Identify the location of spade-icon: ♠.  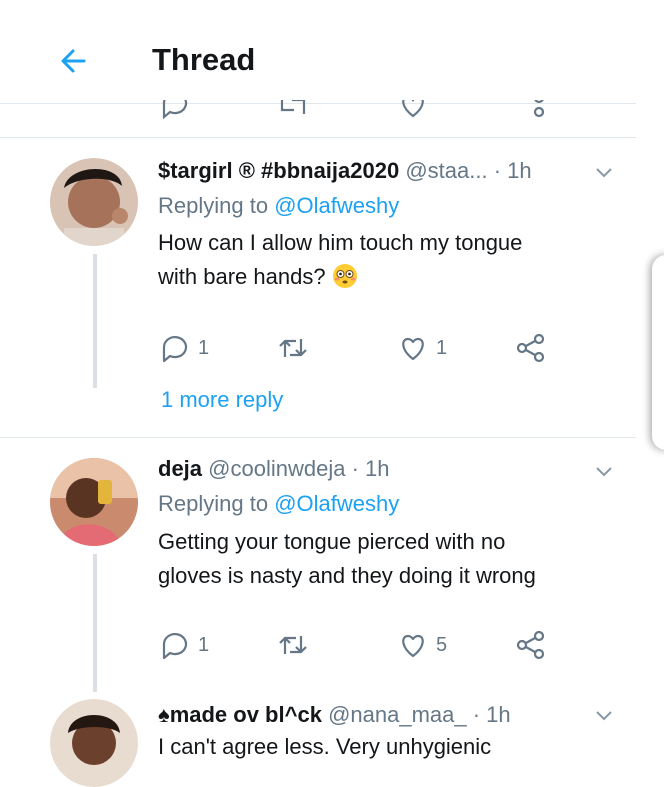
(164, 714).